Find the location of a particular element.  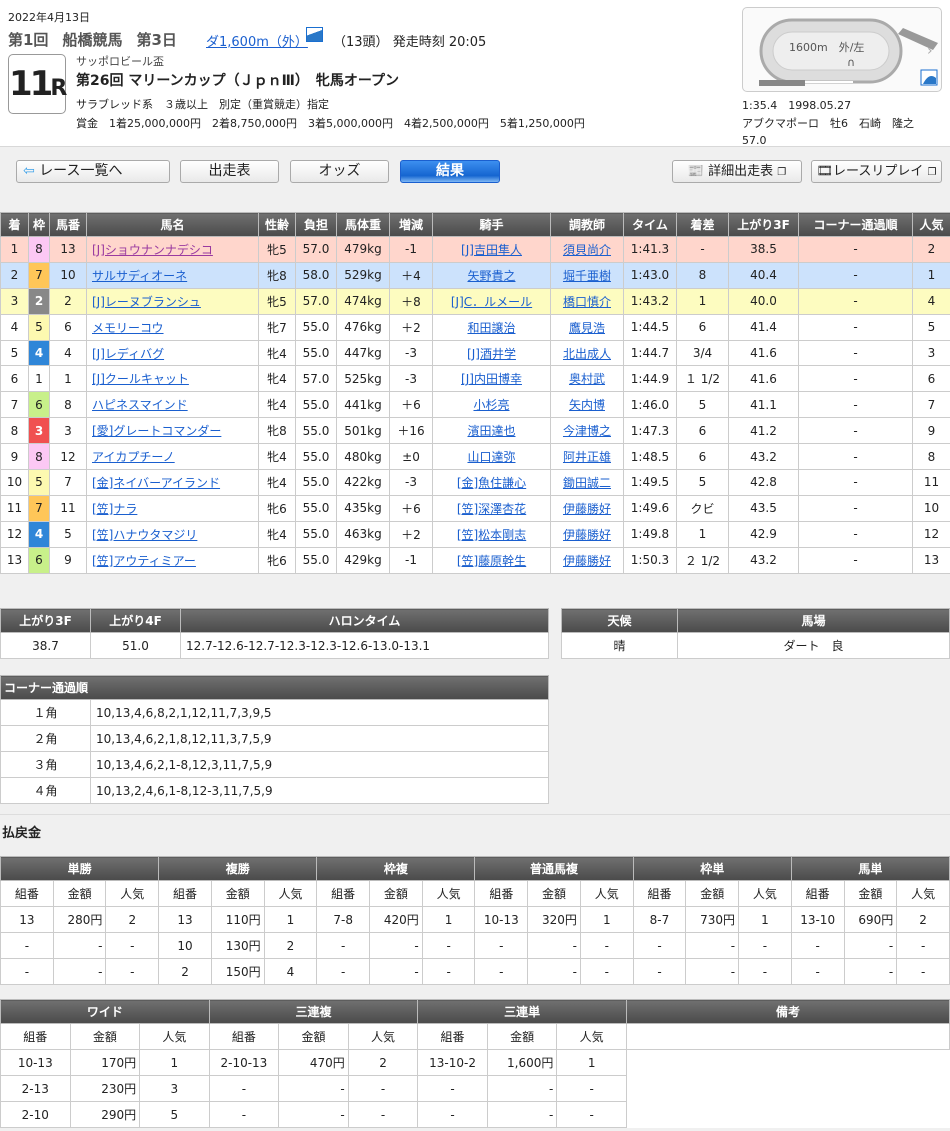

jockey-link: 矢野貴之 is located at coordinates (491, 276).